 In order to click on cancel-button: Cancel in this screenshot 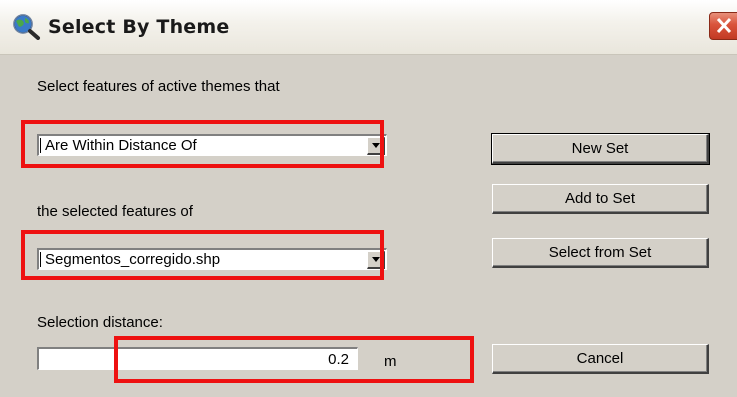, I will do `click(600, 359)`.